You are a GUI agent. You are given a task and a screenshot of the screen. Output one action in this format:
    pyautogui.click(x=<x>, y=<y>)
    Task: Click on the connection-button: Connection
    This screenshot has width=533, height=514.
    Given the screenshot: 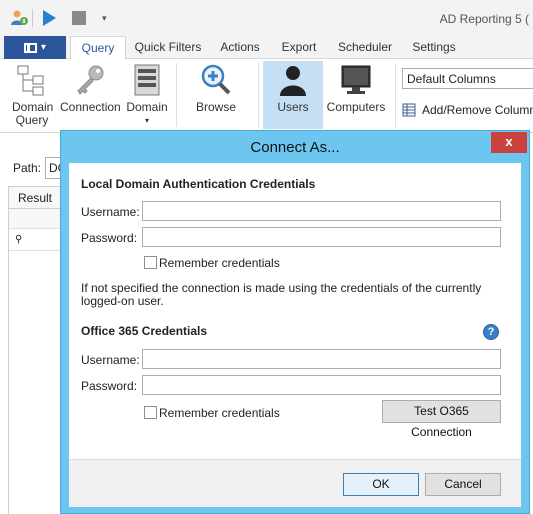 What is the action you would take?
    pyautogui.click(x=90, y=95)
    